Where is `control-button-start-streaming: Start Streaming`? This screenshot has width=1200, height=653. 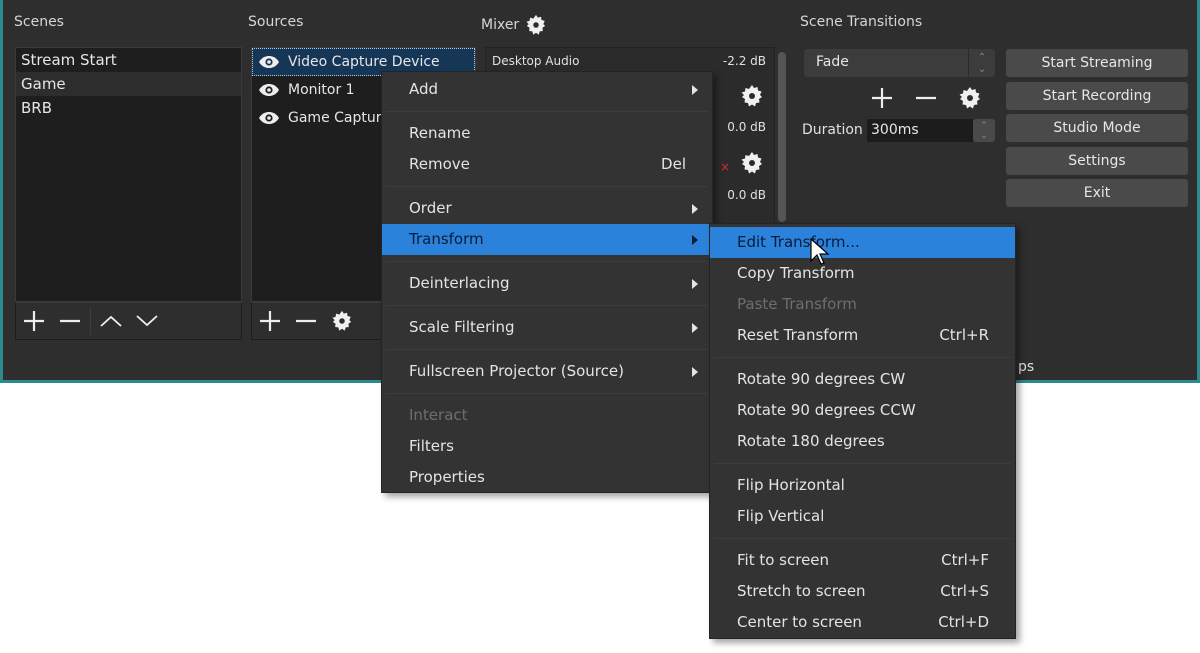 control-button-start-streaming: Start Streaming is located at coordinates (1097, 63).